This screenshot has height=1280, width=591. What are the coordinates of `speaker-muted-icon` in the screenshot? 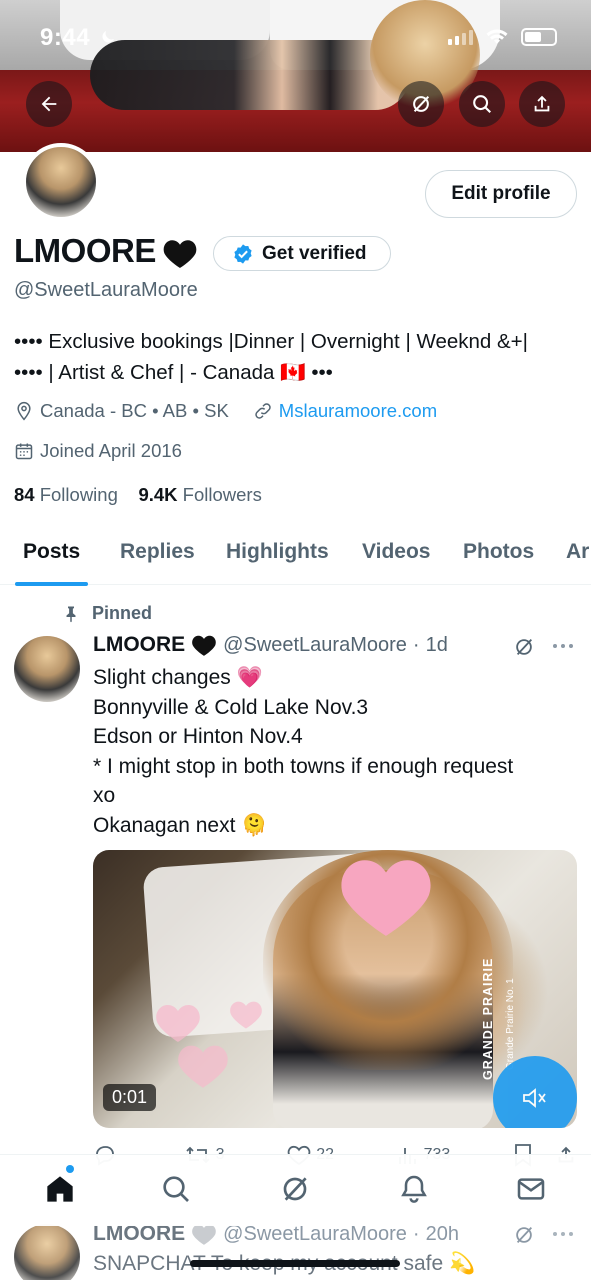 It's located at (534, 1098).